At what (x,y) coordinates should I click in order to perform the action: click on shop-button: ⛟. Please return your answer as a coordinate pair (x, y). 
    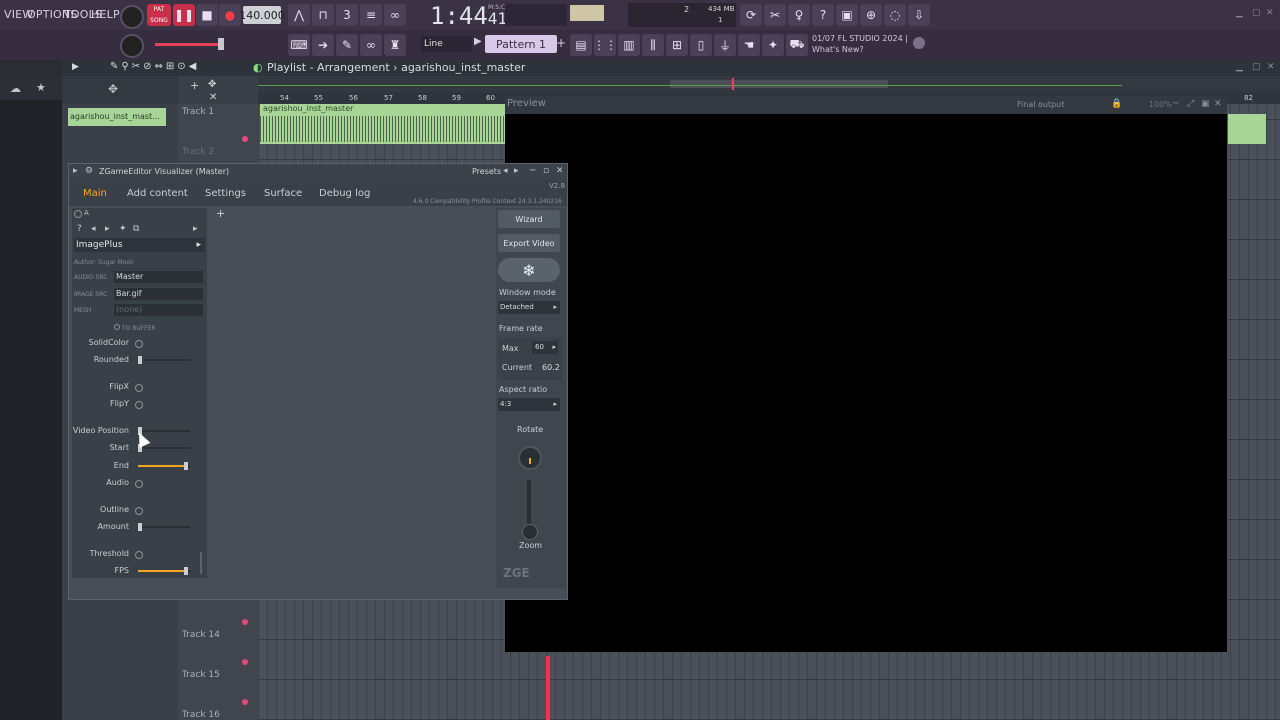
    Looking at the image, I should click on (797, 45).